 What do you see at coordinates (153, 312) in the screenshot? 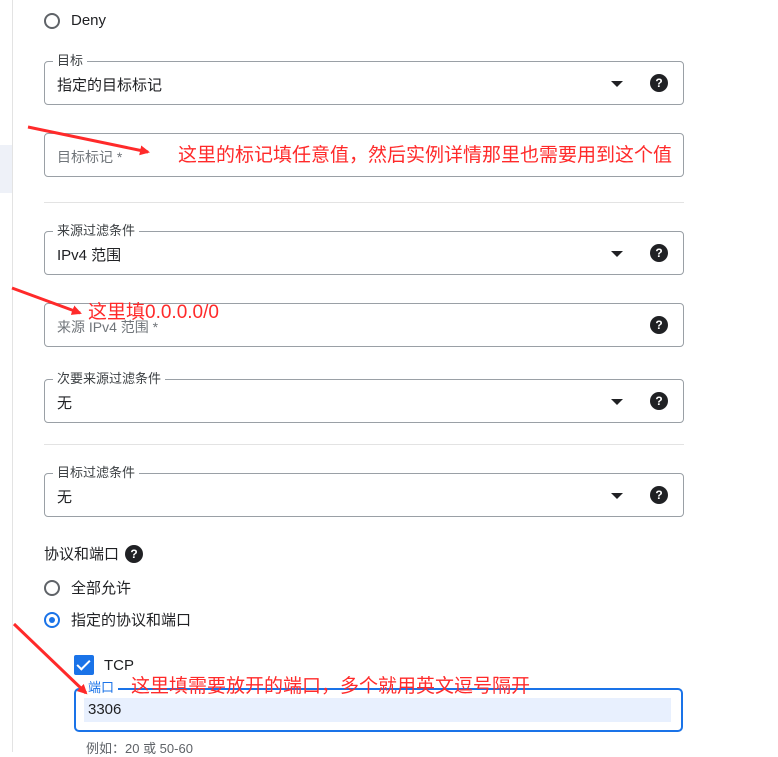
I see `annotation-ipv4-note: 这里填0.0.0.0/0` at bounding box center [153, 312].